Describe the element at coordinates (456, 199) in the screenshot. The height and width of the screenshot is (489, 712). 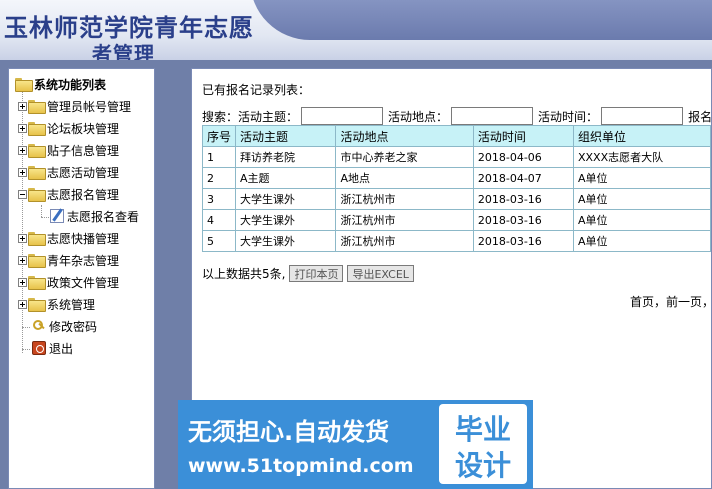
I see `table-row: 3 大学生课外 浙江杭州市 2018-03-16 A单位` at that location.